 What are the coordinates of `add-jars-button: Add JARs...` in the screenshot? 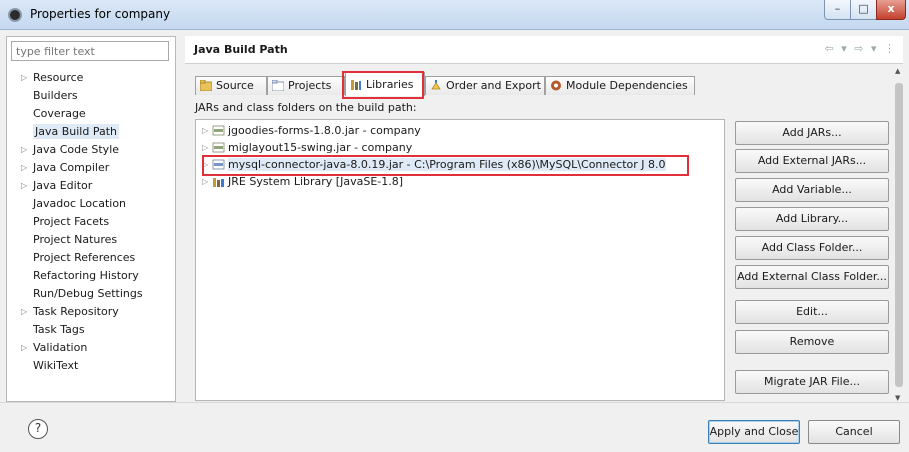 It's located at (812, 133).